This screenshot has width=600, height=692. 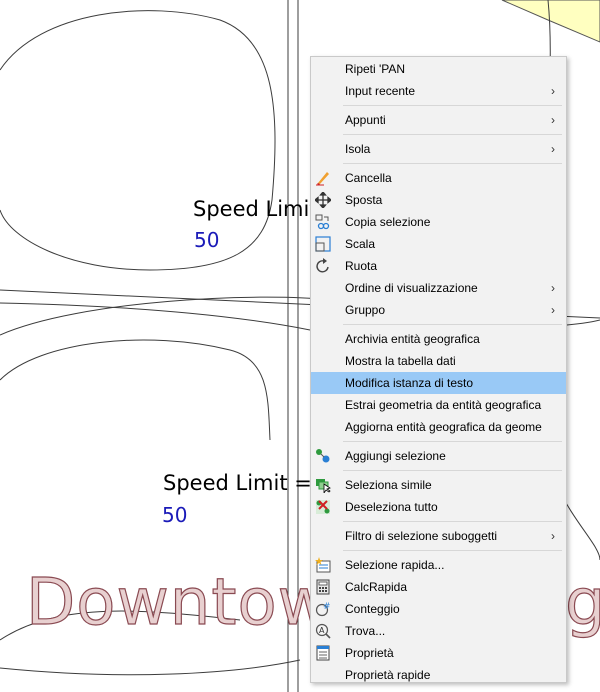 What do you see at coordinates (178, 602) in the screenshot?
I see `district-name-left: Downtow` at bounding box center [178, 602].